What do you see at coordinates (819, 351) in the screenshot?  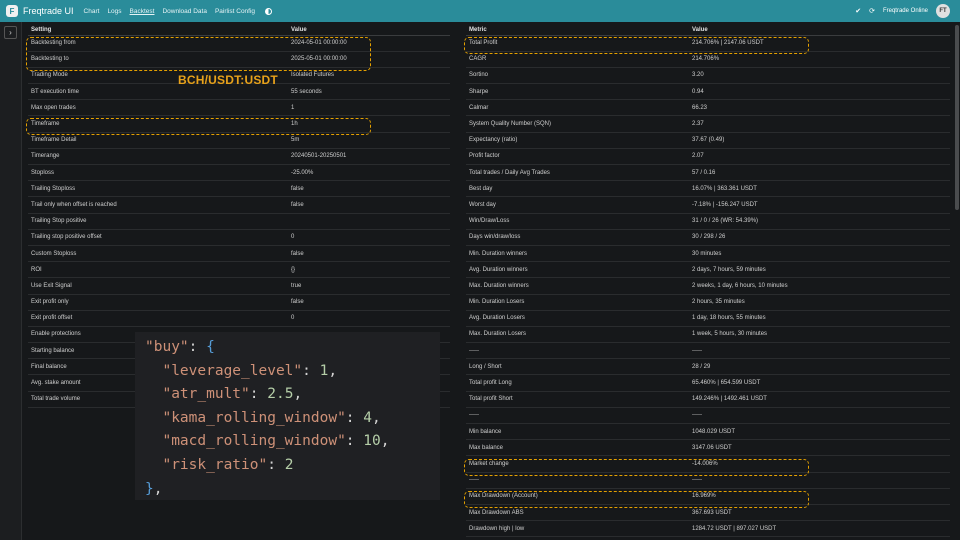 I see `metrics-value: -----` at bounding box center [819, 351].